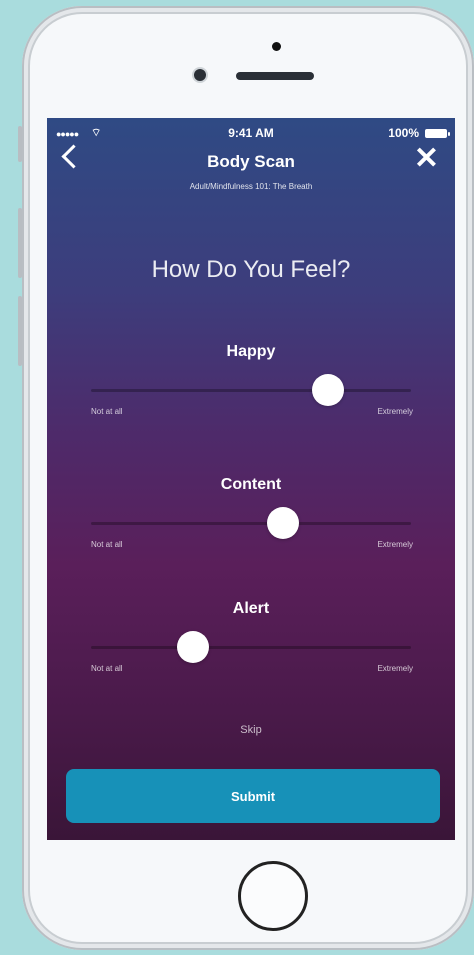  What do you see at coordinates (251, 186) in the screenshot?
I see `page-subtitle: Adult/Mindfulness 101: The Breath` at bounding box center [251, 186].